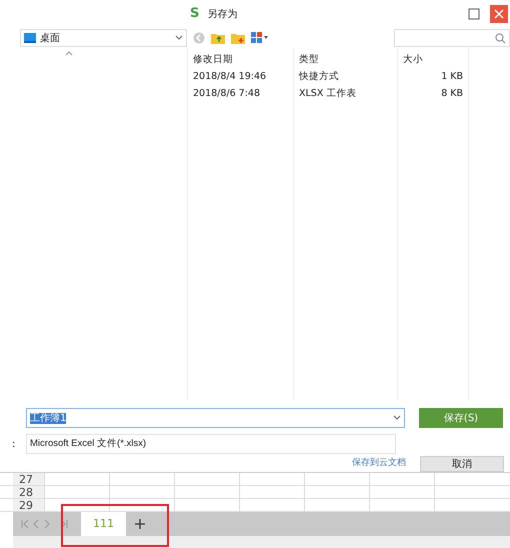 Image resolution: width=510 pixels, height=548 pixels. What do you see at coordinates (28, 479) in the screenshot?
I see `row-number: 27` at bounding box center [28, 479].